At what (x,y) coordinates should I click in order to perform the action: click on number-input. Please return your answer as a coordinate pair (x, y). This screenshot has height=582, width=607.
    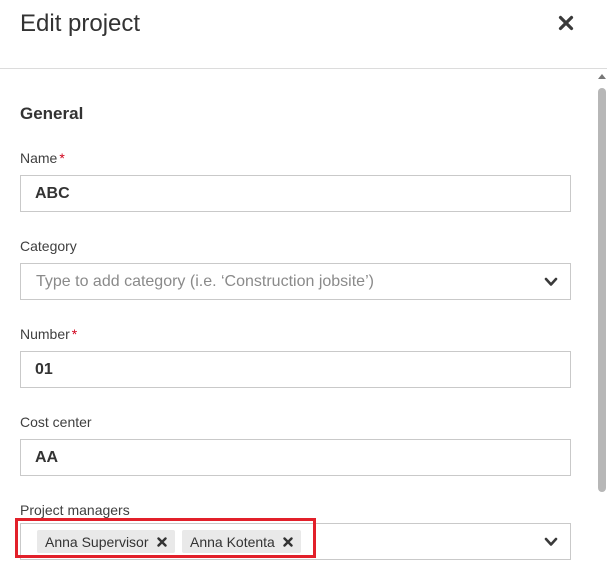
    Looking at the image, I should click on (295, 369).